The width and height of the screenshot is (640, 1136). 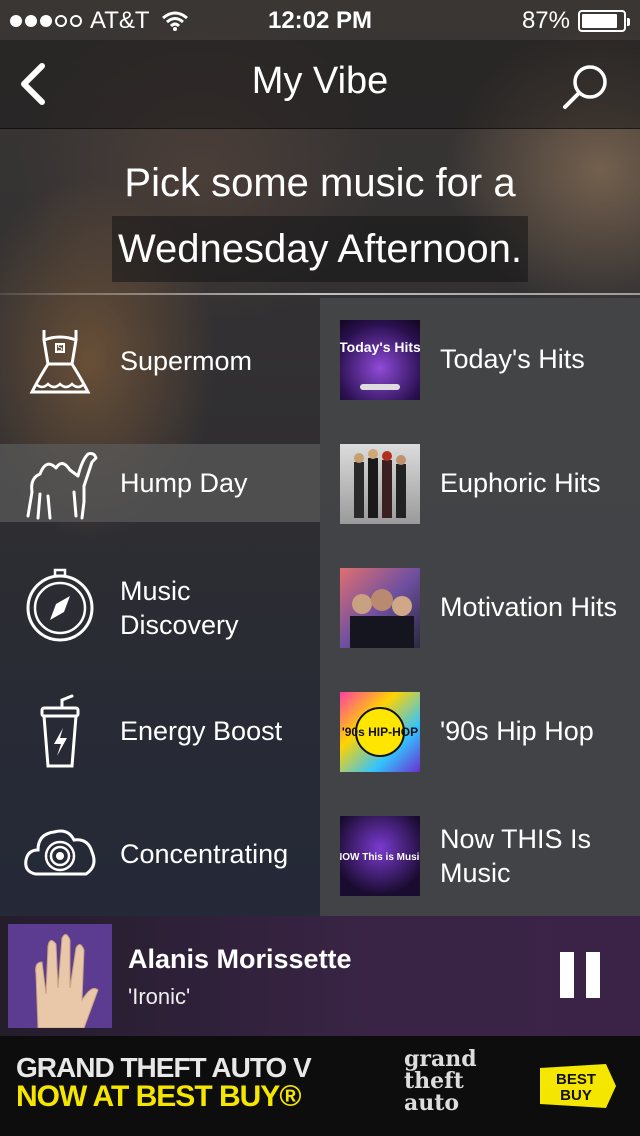 What do you see at coordinates (576, 1079) in the screenshot?
I see `svg-text: BEST` at bounding box center [576, 1079].